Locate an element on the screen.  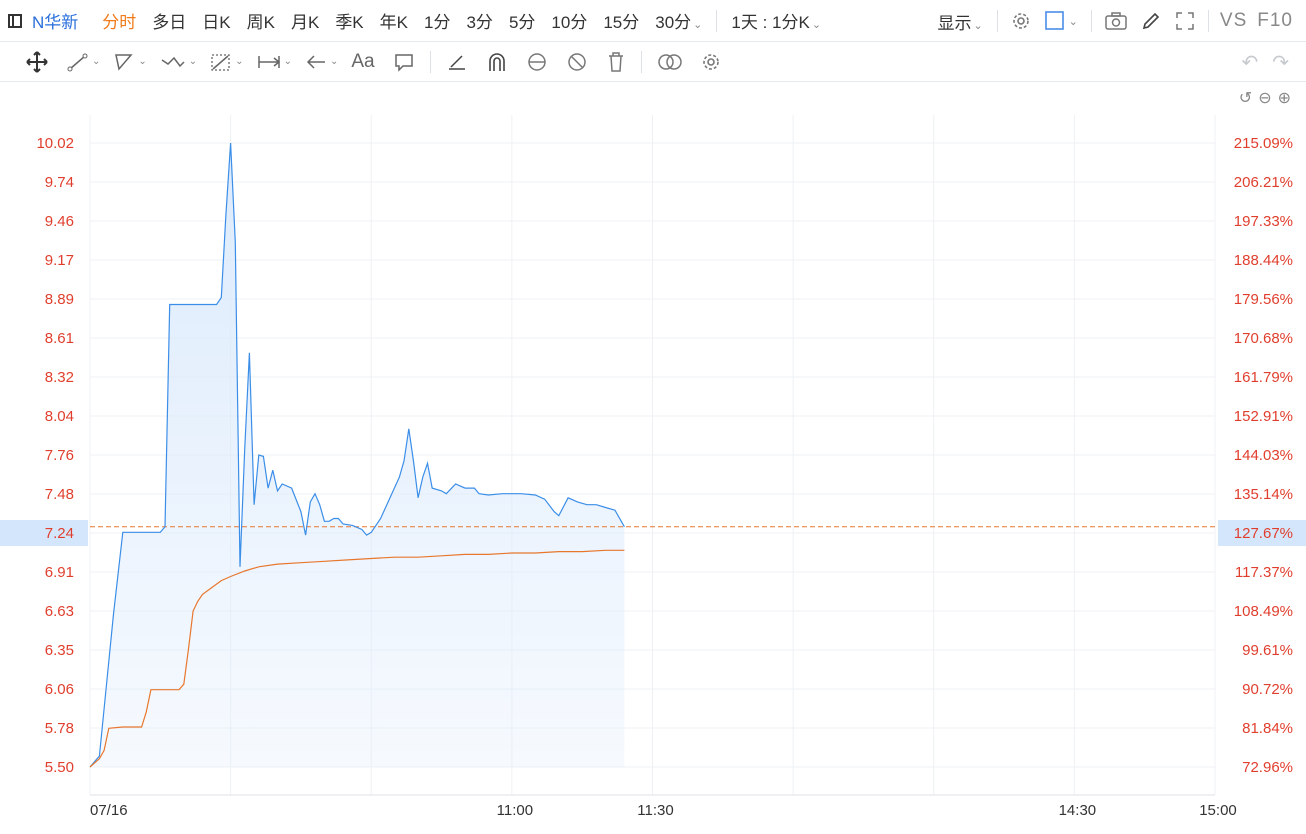
y-right-tick: 127.67% is located at coordinates (1263, 533).